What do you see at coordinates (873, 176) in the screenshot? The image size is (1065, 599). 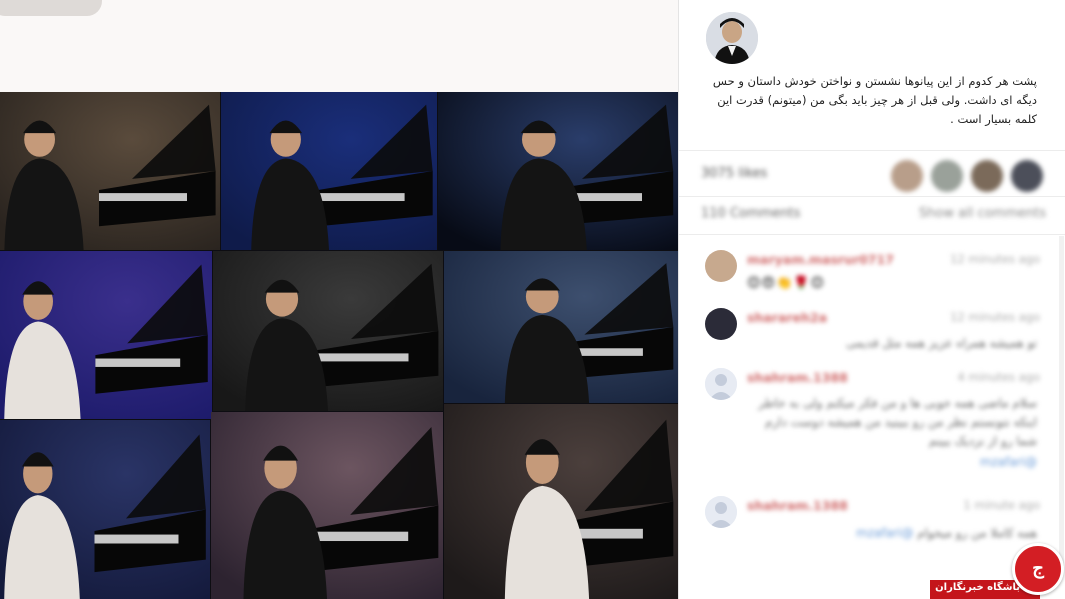 I see `likes-row: 3075 likes` at bounding box center [873, 176].